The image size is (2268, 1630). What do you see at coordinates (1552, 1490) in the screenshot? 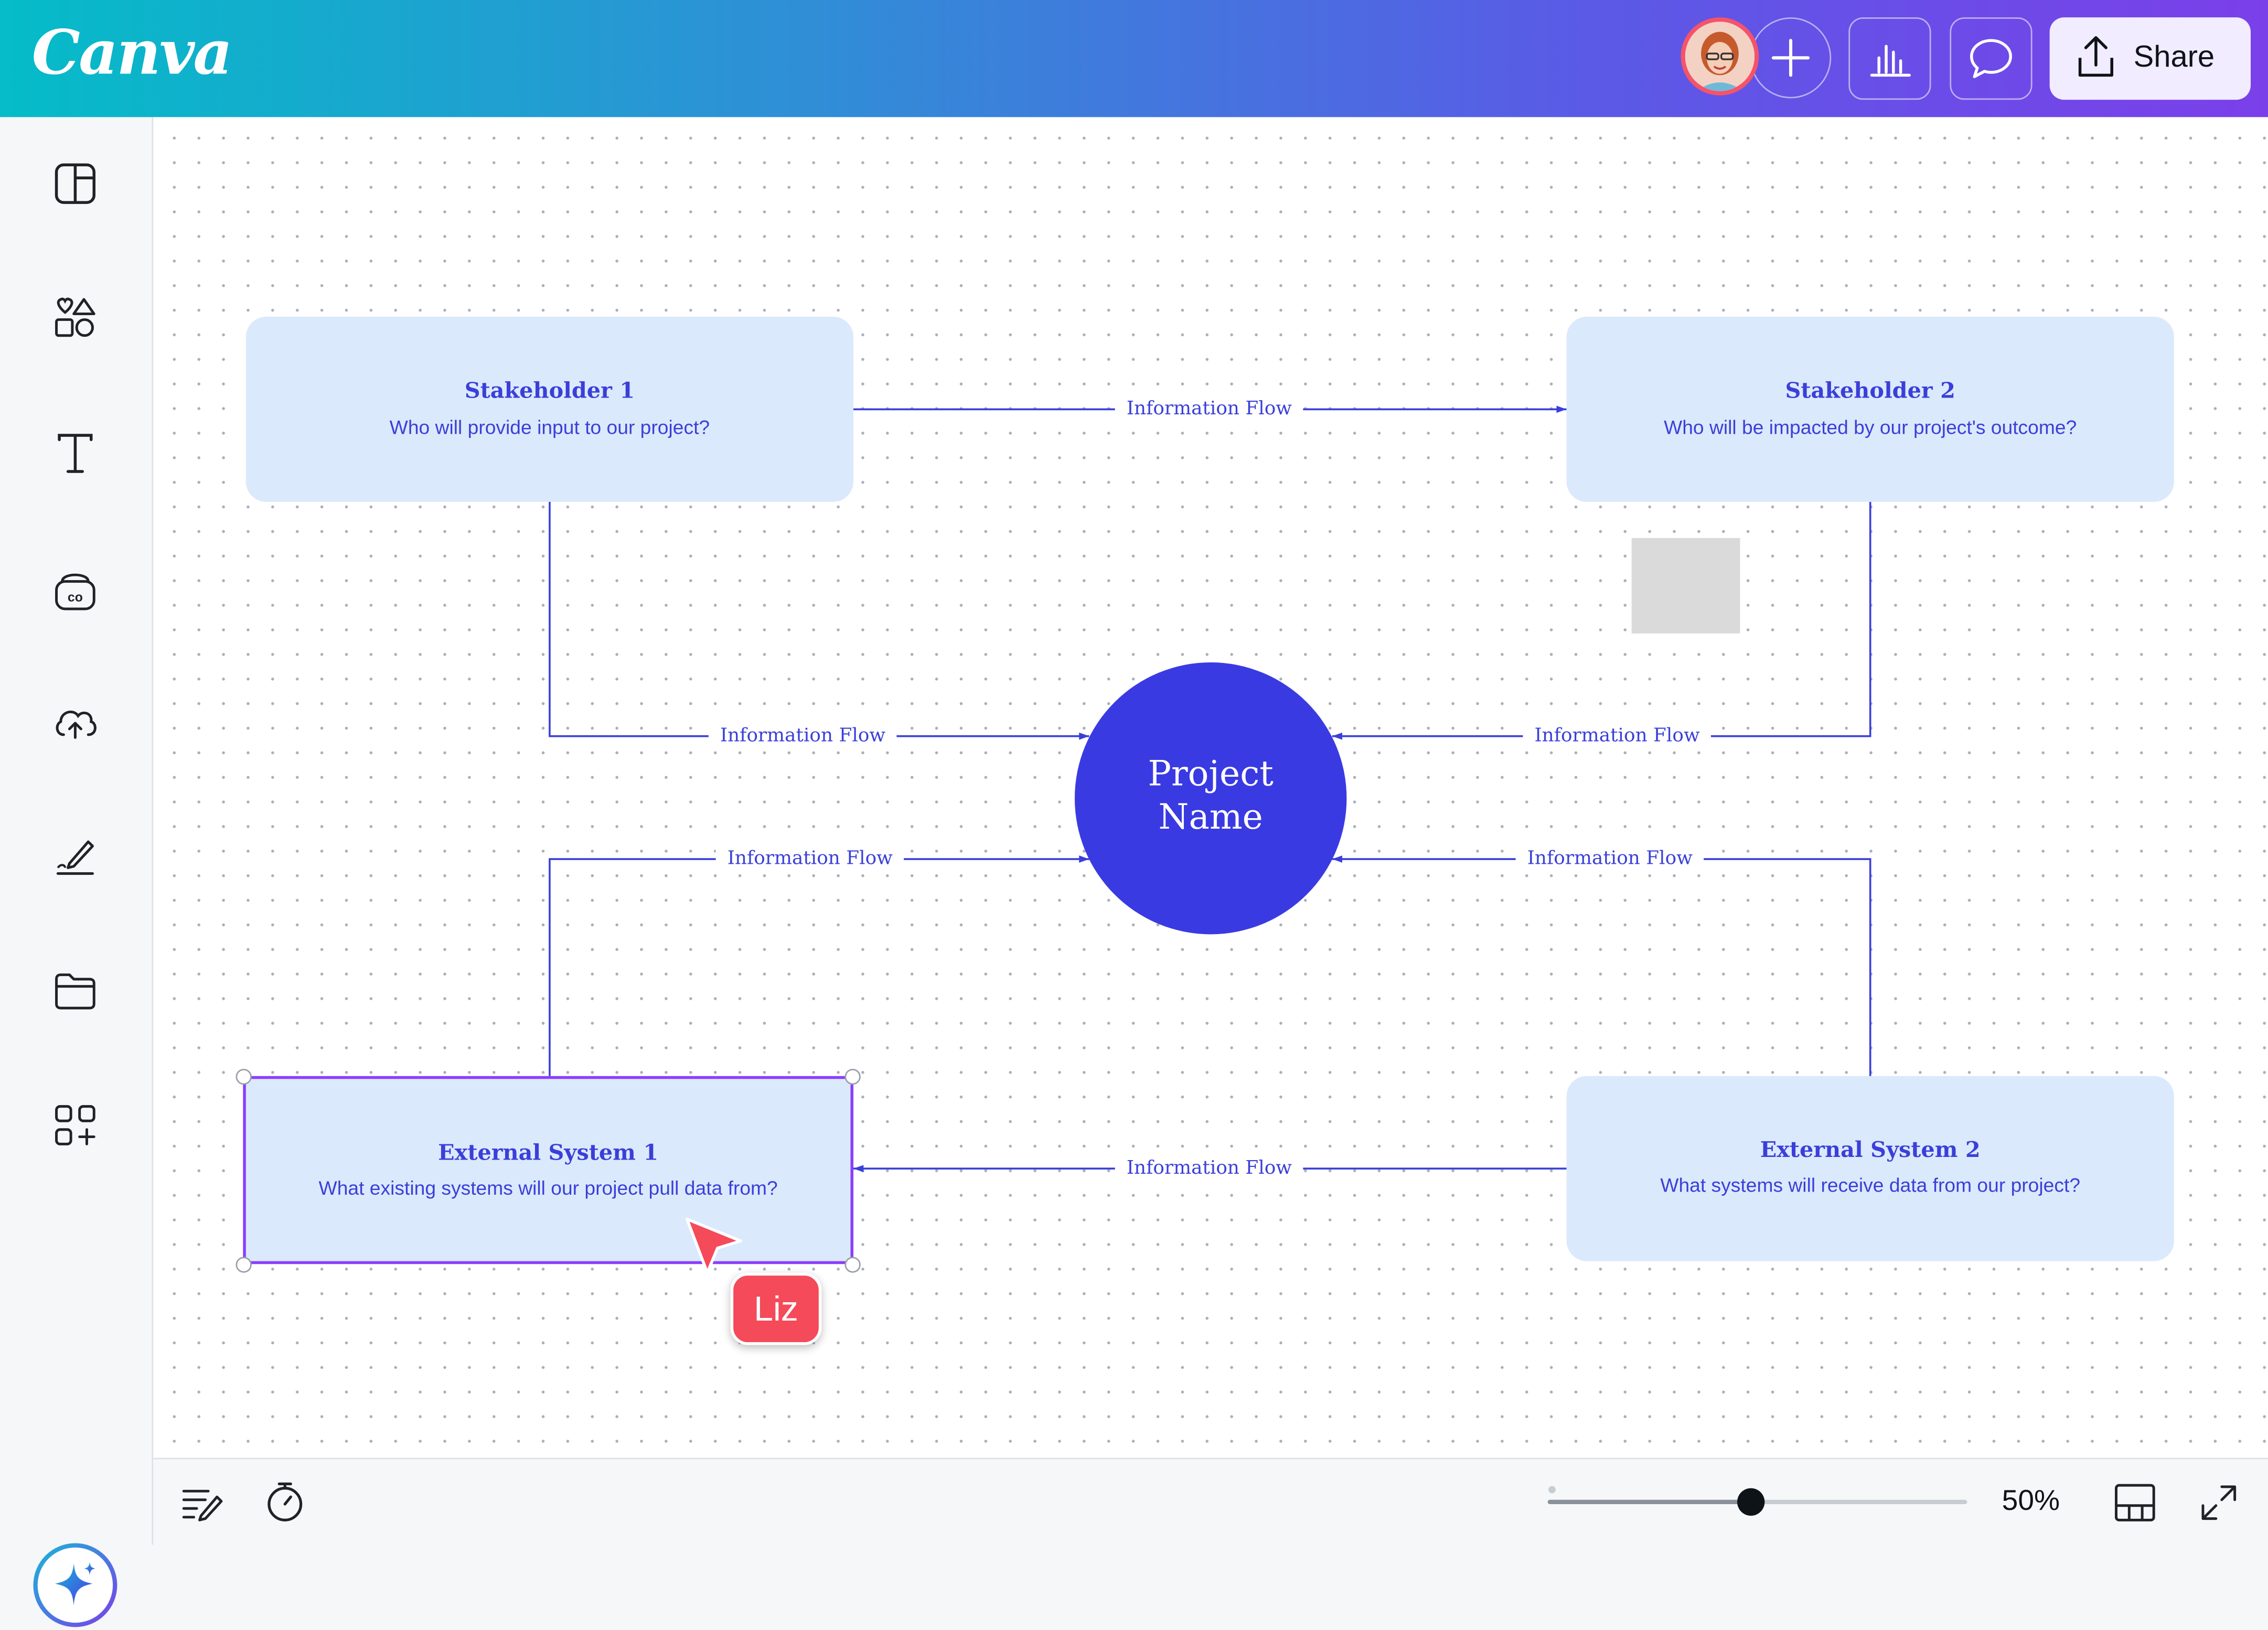
I see `zoom-min-dot-icon` at bounding box center [1552, 1490].